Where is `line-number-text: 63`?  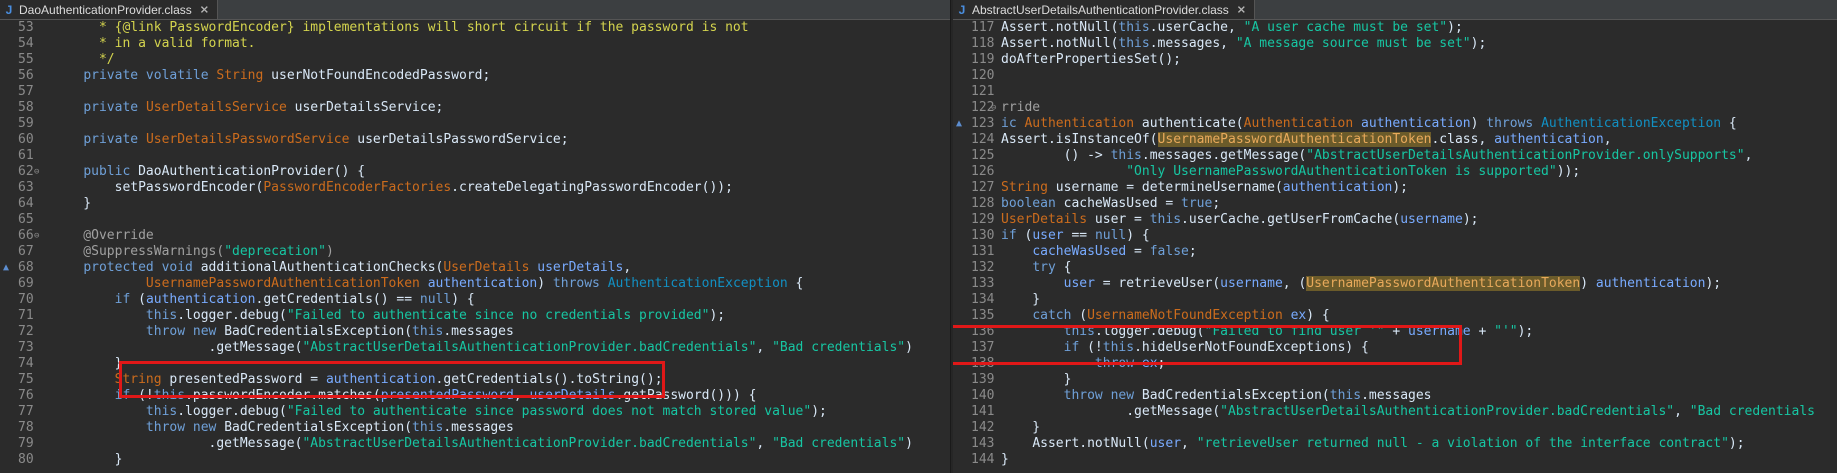
line-number-text: 63 is located at coordinates (26, 187).